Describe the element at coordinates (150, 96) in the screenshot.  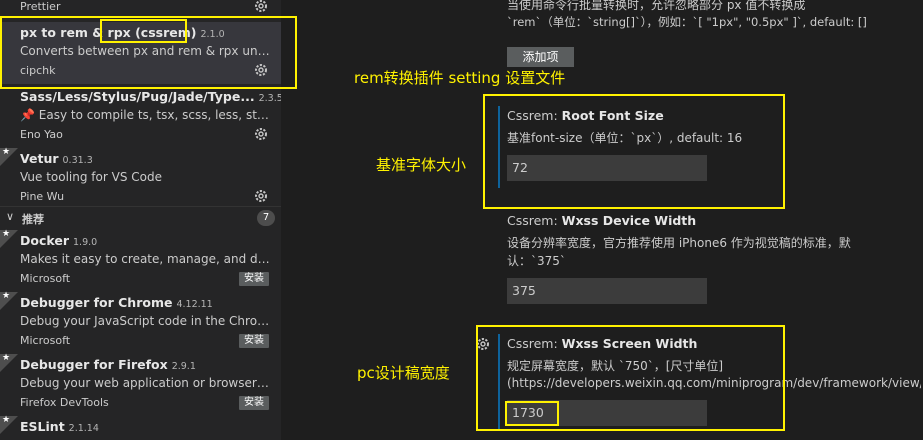
I see `extension-name: Sass/Less/Stylus/Pug/Jade/Type...2.3.53` at that location.